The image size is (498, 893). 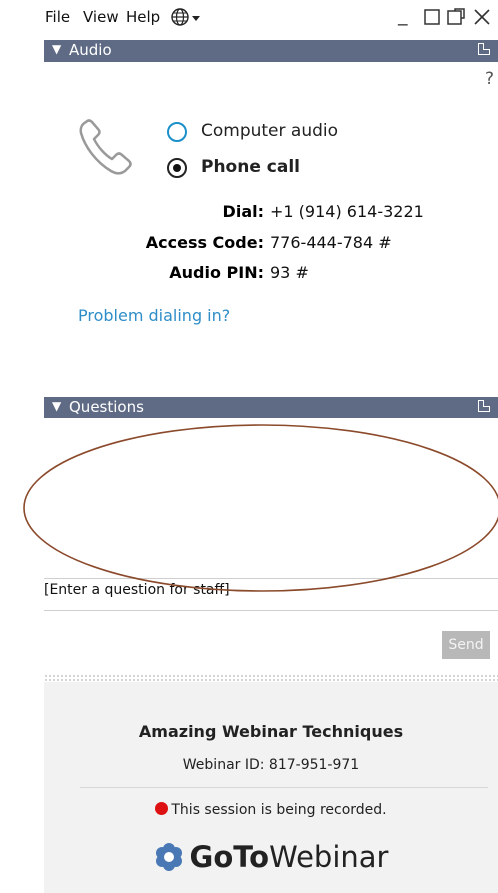 I want to click on send-button: Send, so click(x=466, y=645).